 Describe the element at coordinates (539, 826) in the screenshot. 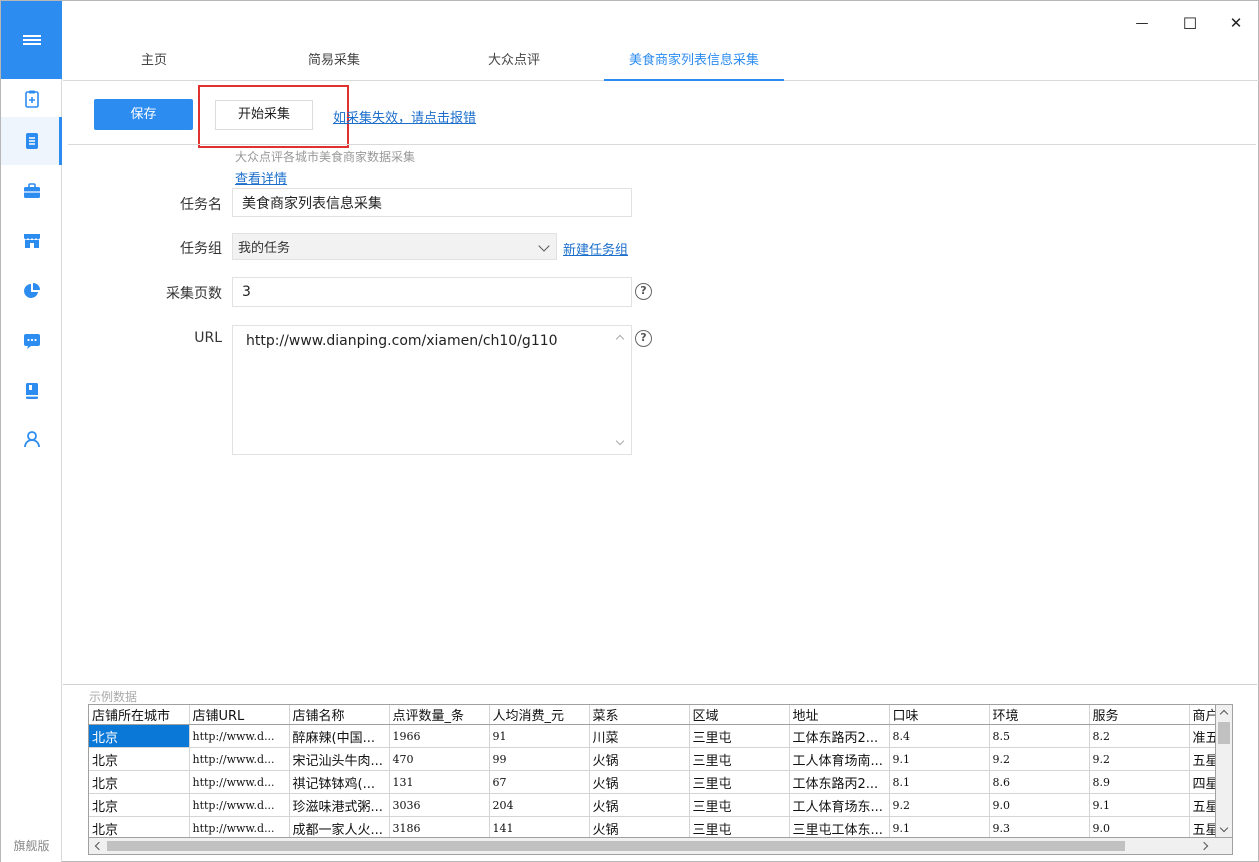

I see `table-cell: 141` at that location.